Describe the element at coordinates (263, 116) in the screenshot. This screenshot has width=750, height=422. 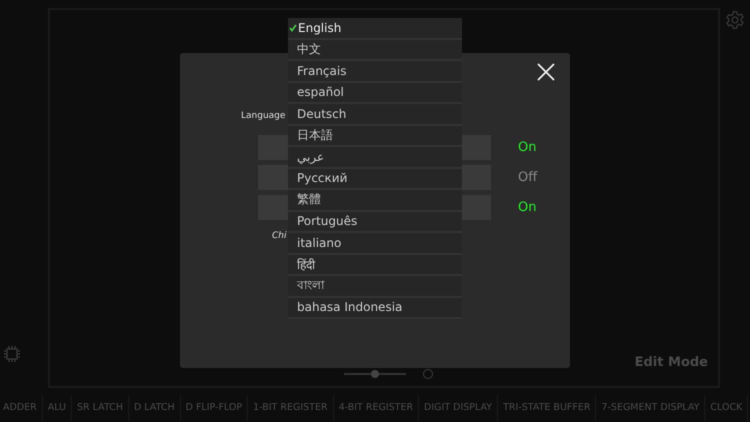
I see `language-label: Language` at that location.